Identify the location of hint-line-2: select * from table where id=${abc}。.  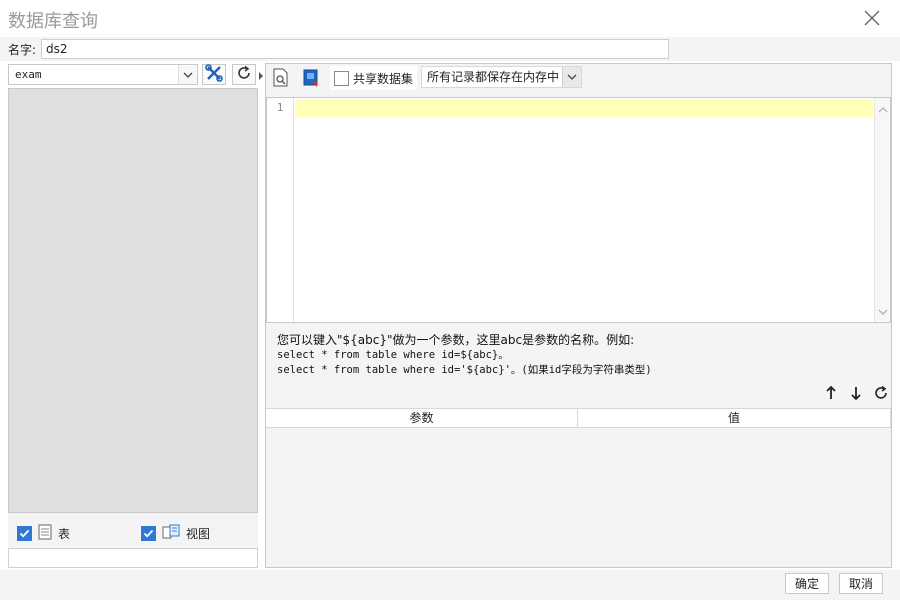
(393, 355).